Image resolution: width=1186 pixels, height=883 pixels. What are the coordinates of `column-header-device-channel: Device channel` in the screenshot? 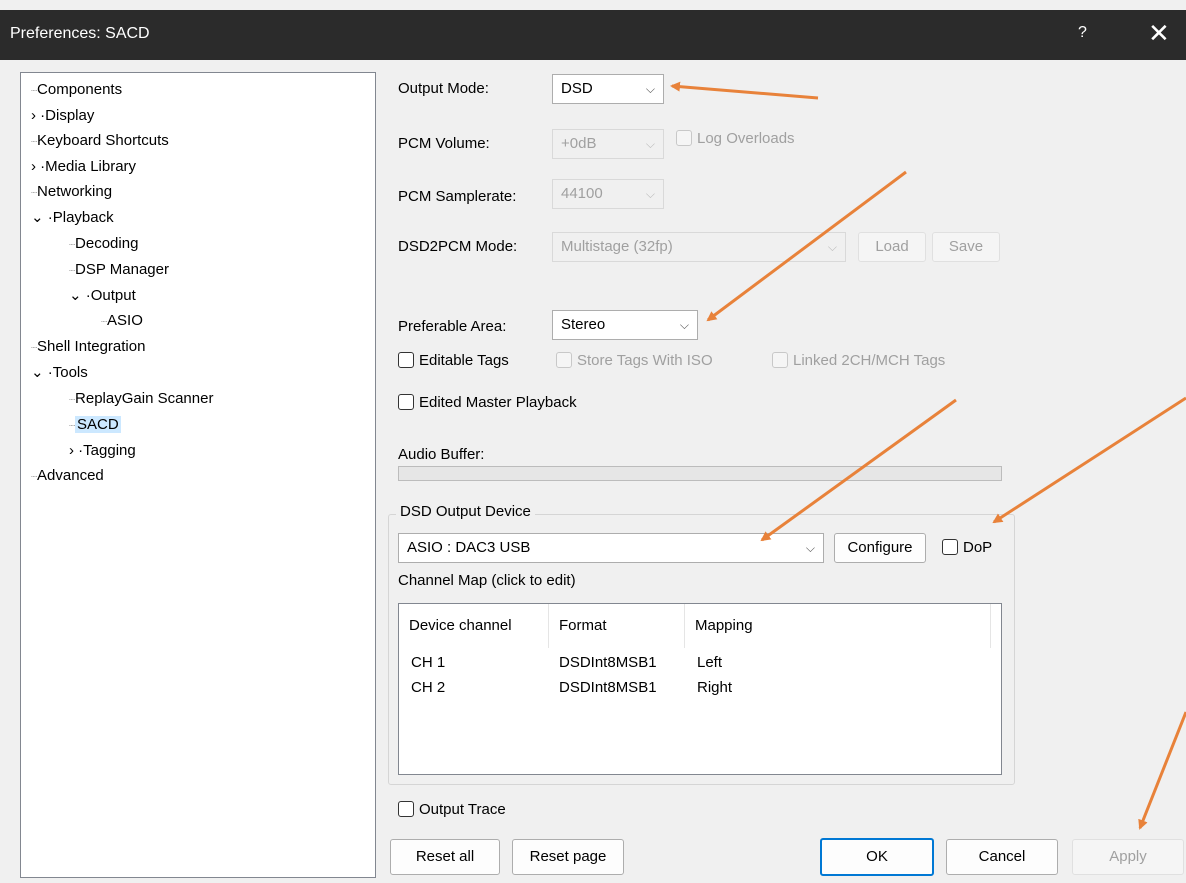 It's located at (474, 626).